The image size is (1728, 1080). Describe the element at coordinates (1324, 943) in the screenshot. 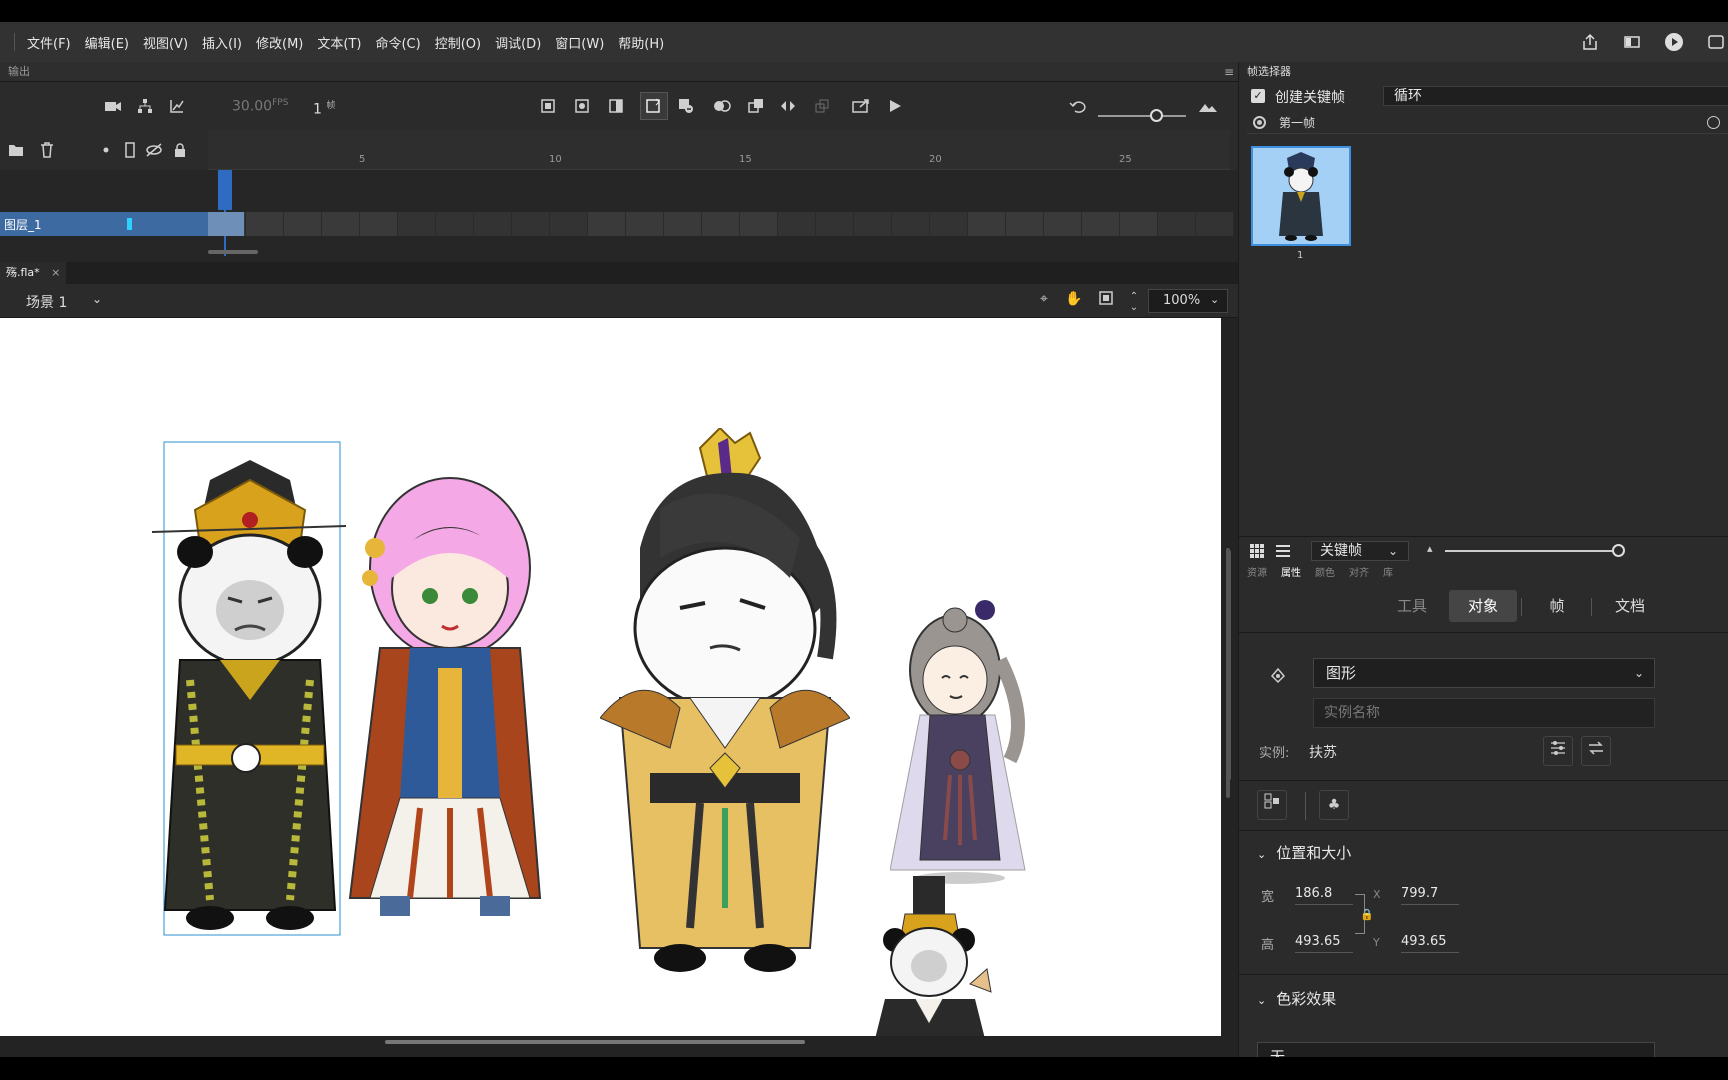

I see `height-field: 493.65` at that location.